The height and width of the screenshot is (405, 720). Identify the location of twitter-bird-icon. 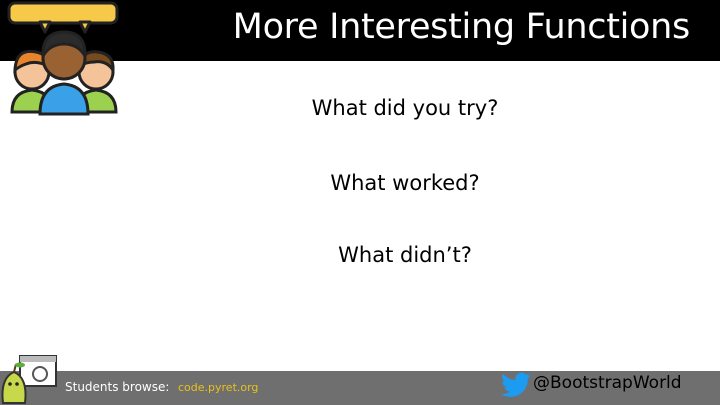
(515, 384).